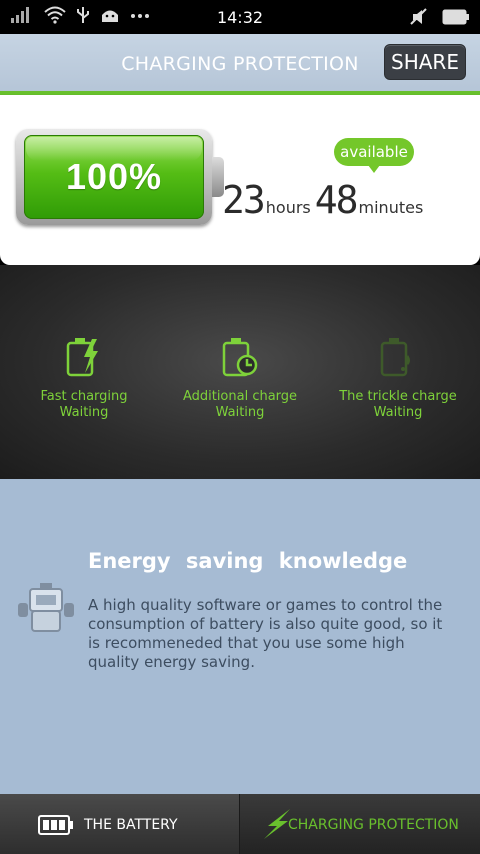 The width and height of the screenshot is (480, 854). I want to click on battery-gauge: 100%, so click(120, 177).